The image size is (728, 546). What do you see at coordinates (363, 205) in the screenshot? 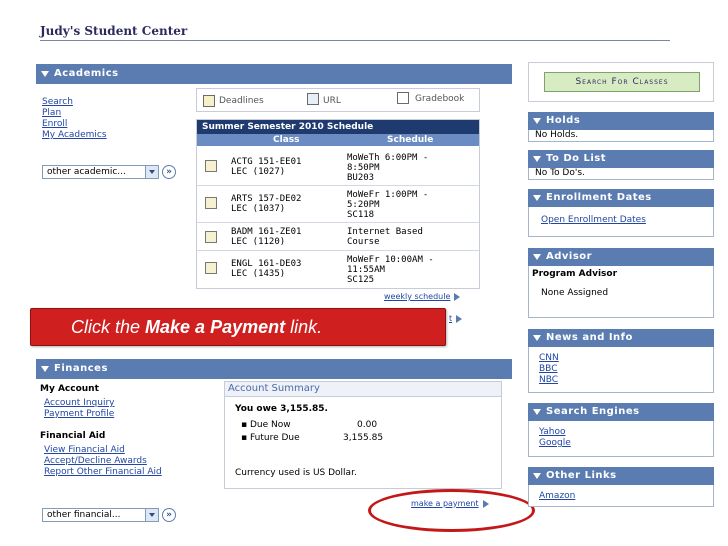
I see `row-sched-line2: 5:20PM` at bounding box center [363, 205].